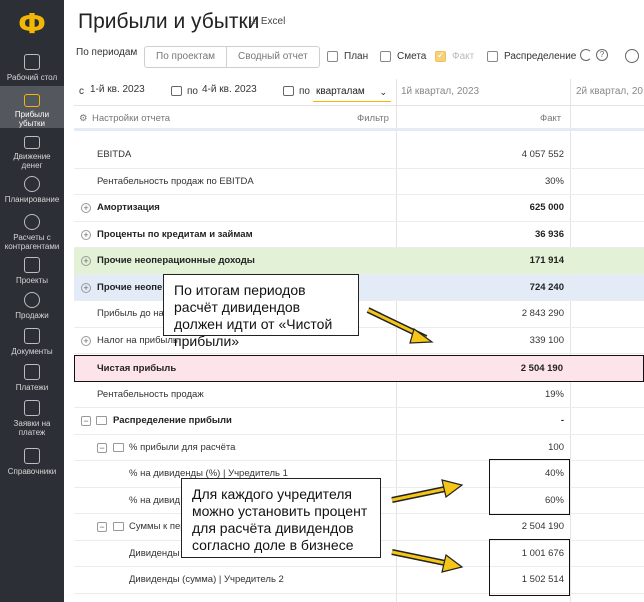 The image size is (644, 602). I want to click on divider, so click(359, 105).